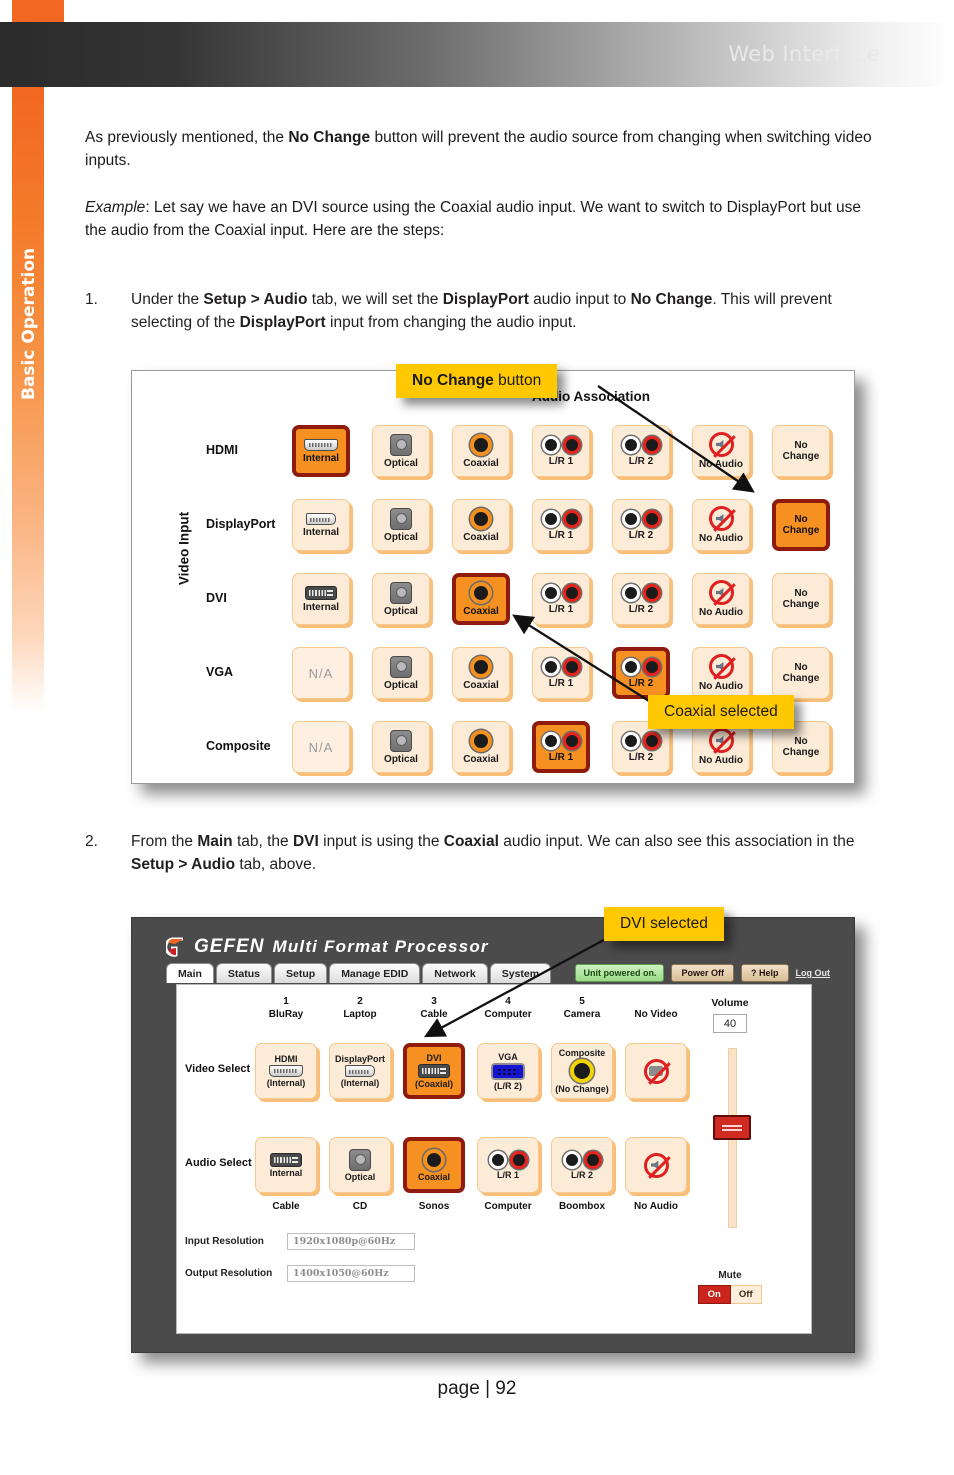 The width and height of the screenshot is (954, 1475). I want to click on matrix-cell-vga-l-r-1: L/R 1, so click(561, 673).